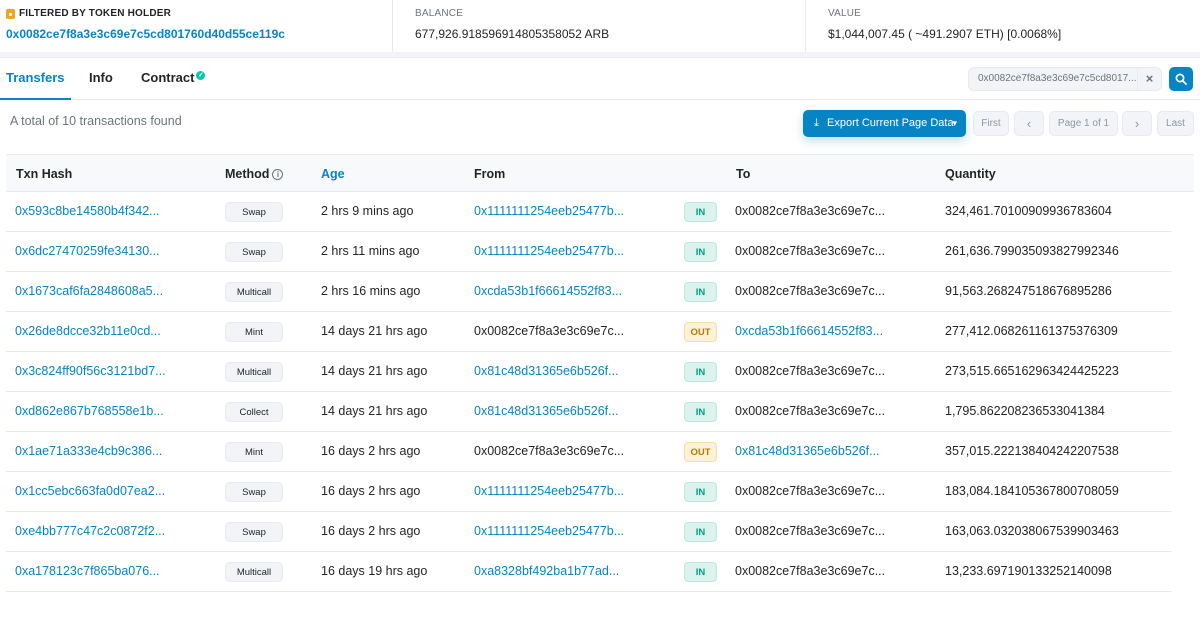 The image size is (1200, 618). Describe the element at coordinates (890, 123) in the screenshot. I see `export-button-label: Export Current Page Data` at that location.